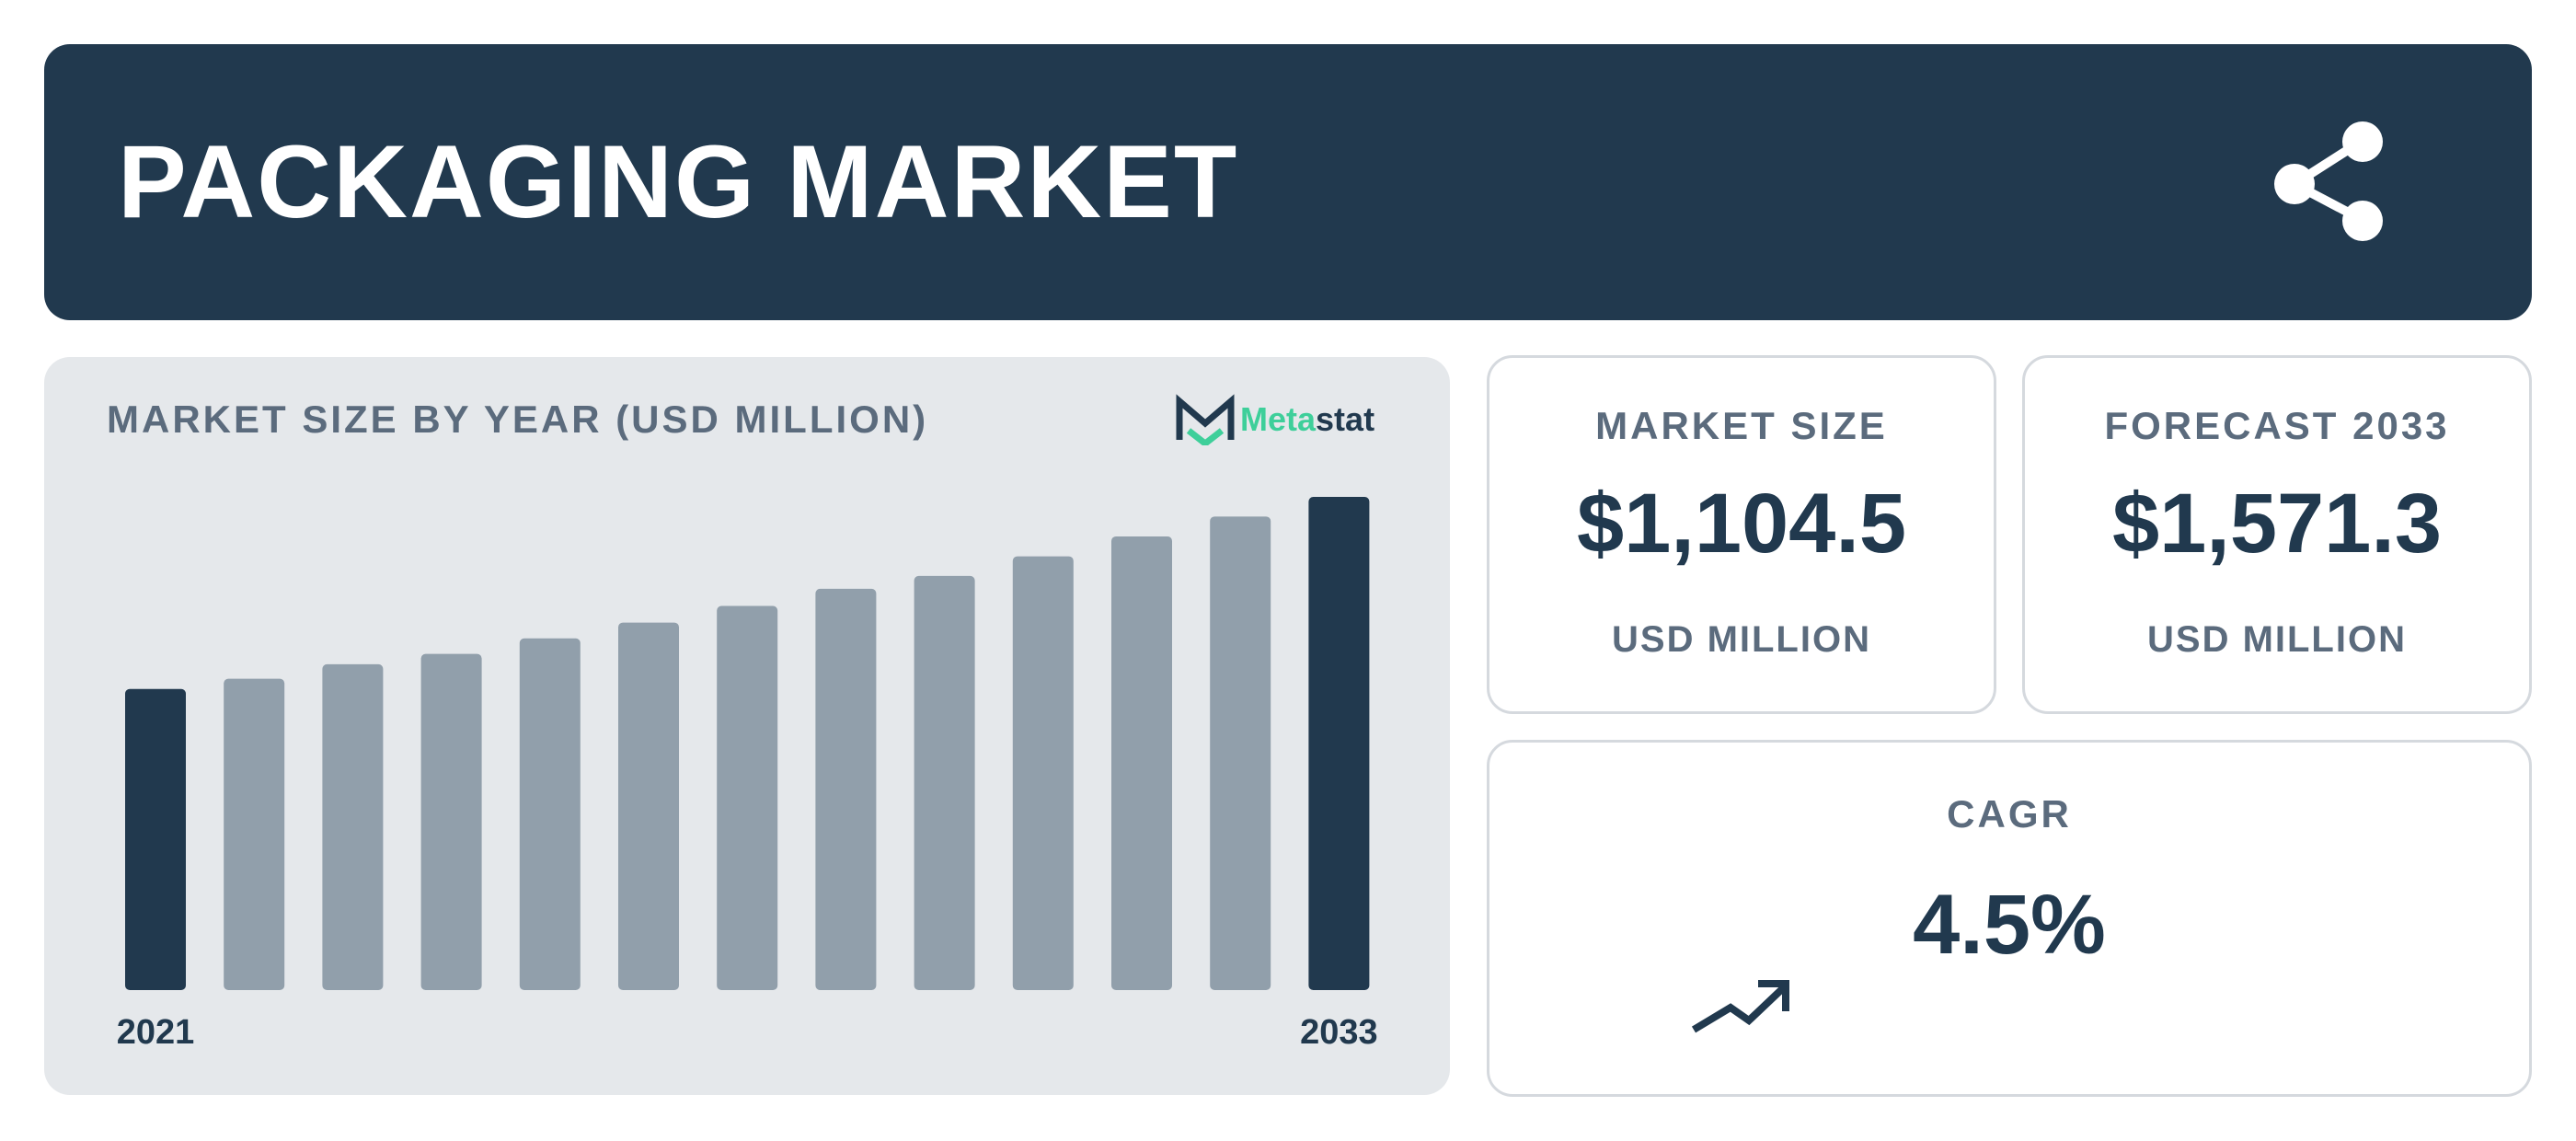  Describe the element at coordinates (648, 806) in the screenshot. I see `bar-2026` at that location.